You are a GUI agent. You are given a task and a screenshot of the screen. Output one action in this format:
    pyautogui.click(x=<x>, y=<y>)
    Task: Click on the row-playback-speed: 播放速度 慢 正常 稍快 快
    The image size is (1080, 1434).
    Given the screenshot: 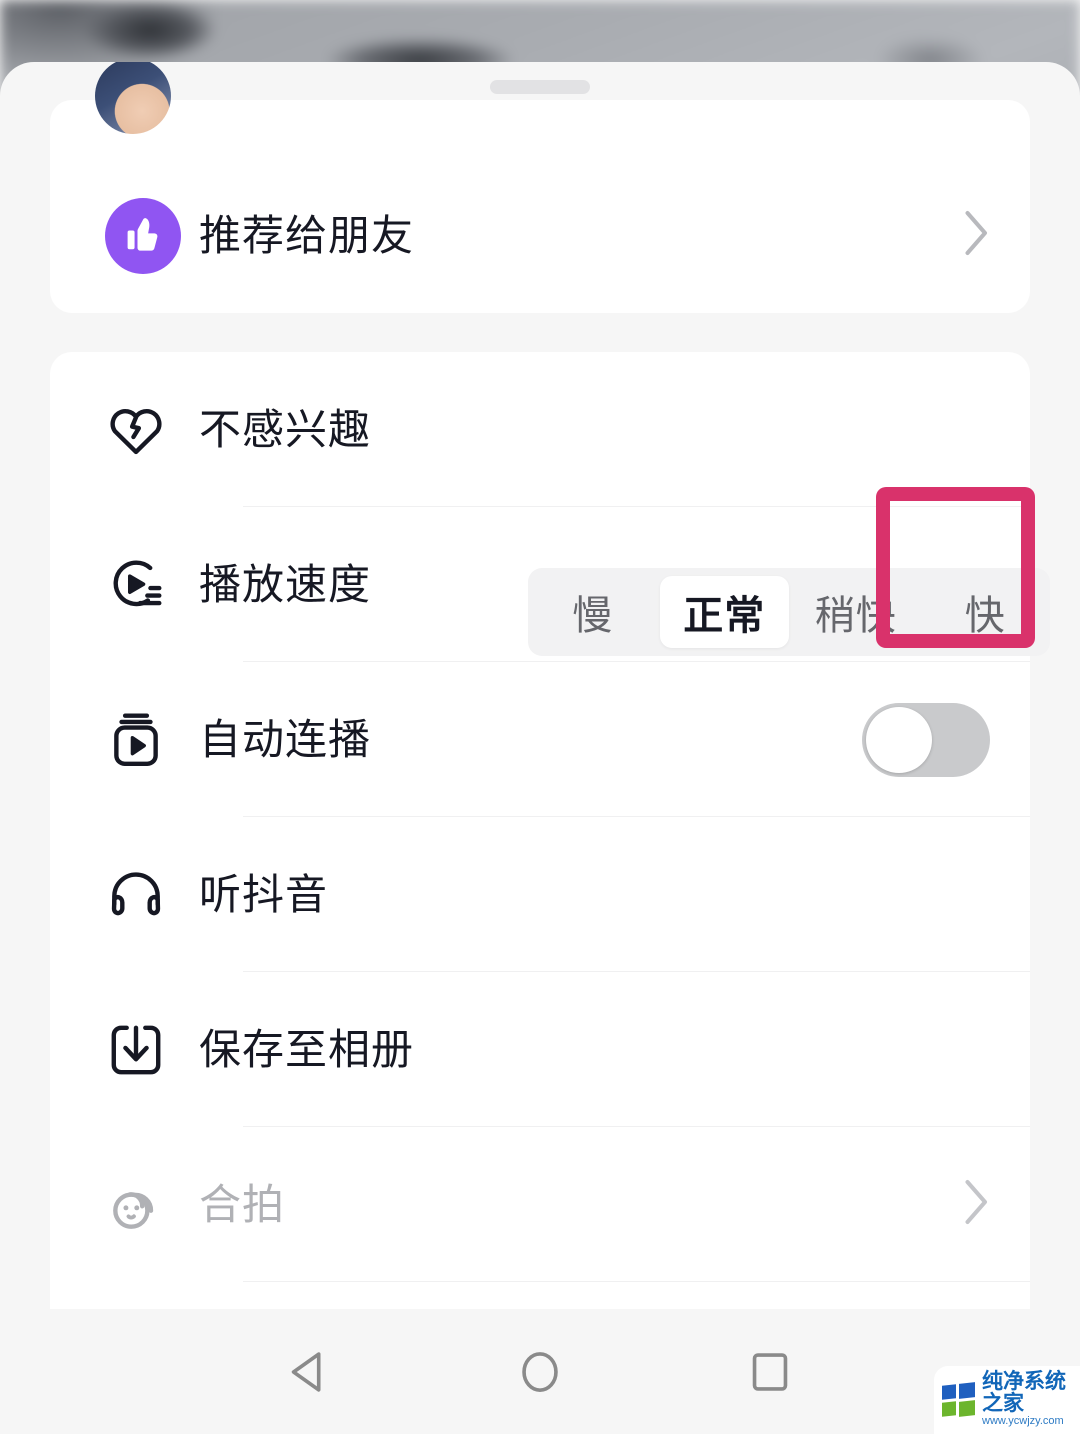 What is the action you would take?
    pyautogui.click(x=550, y=584)
    